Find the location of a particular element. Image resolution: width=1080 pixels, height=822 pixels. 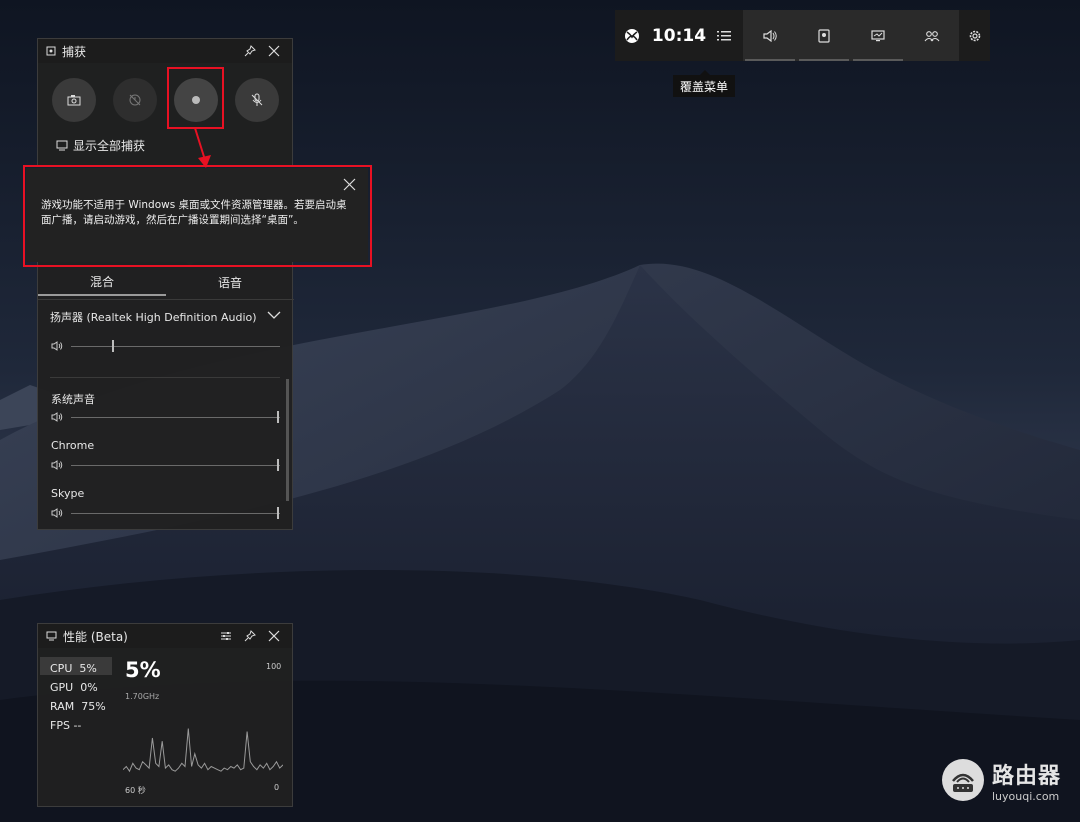

cpu-graph-line is located at coordinates (203, 750).